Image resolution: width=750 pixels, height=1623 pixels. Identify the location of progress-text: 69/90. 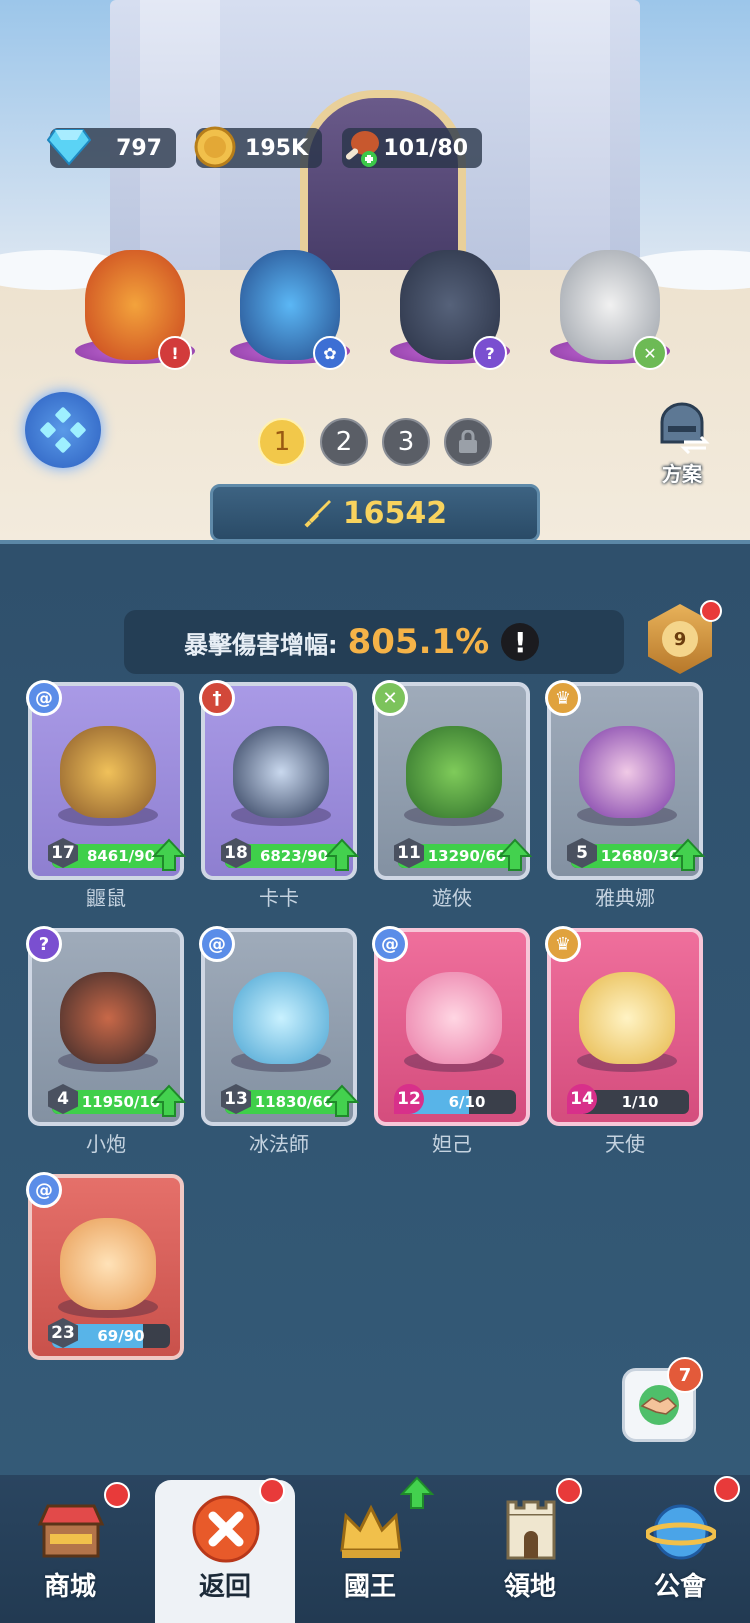
(121, 1336).